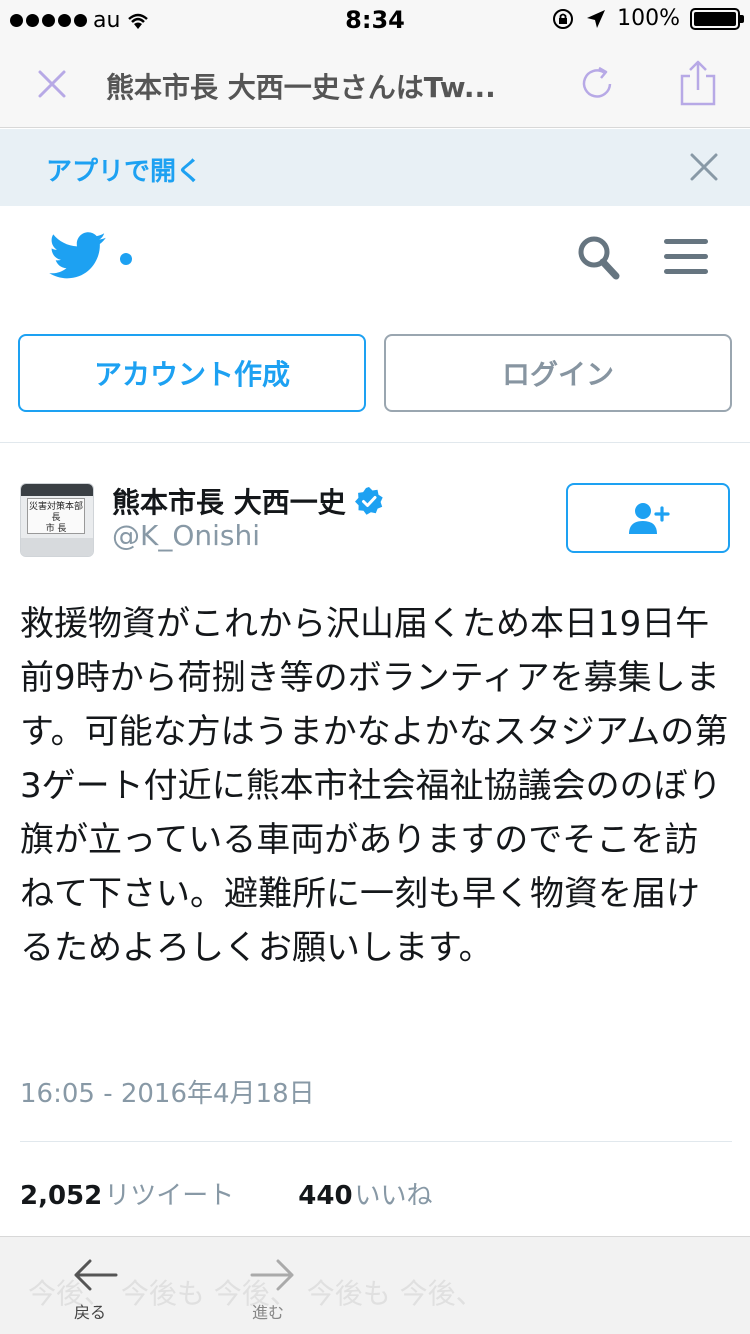  What do you see at coordinates (61, 1196) in the screenshot?
I see `retweet-count: 2,052` at bounding box center [61, 1196].